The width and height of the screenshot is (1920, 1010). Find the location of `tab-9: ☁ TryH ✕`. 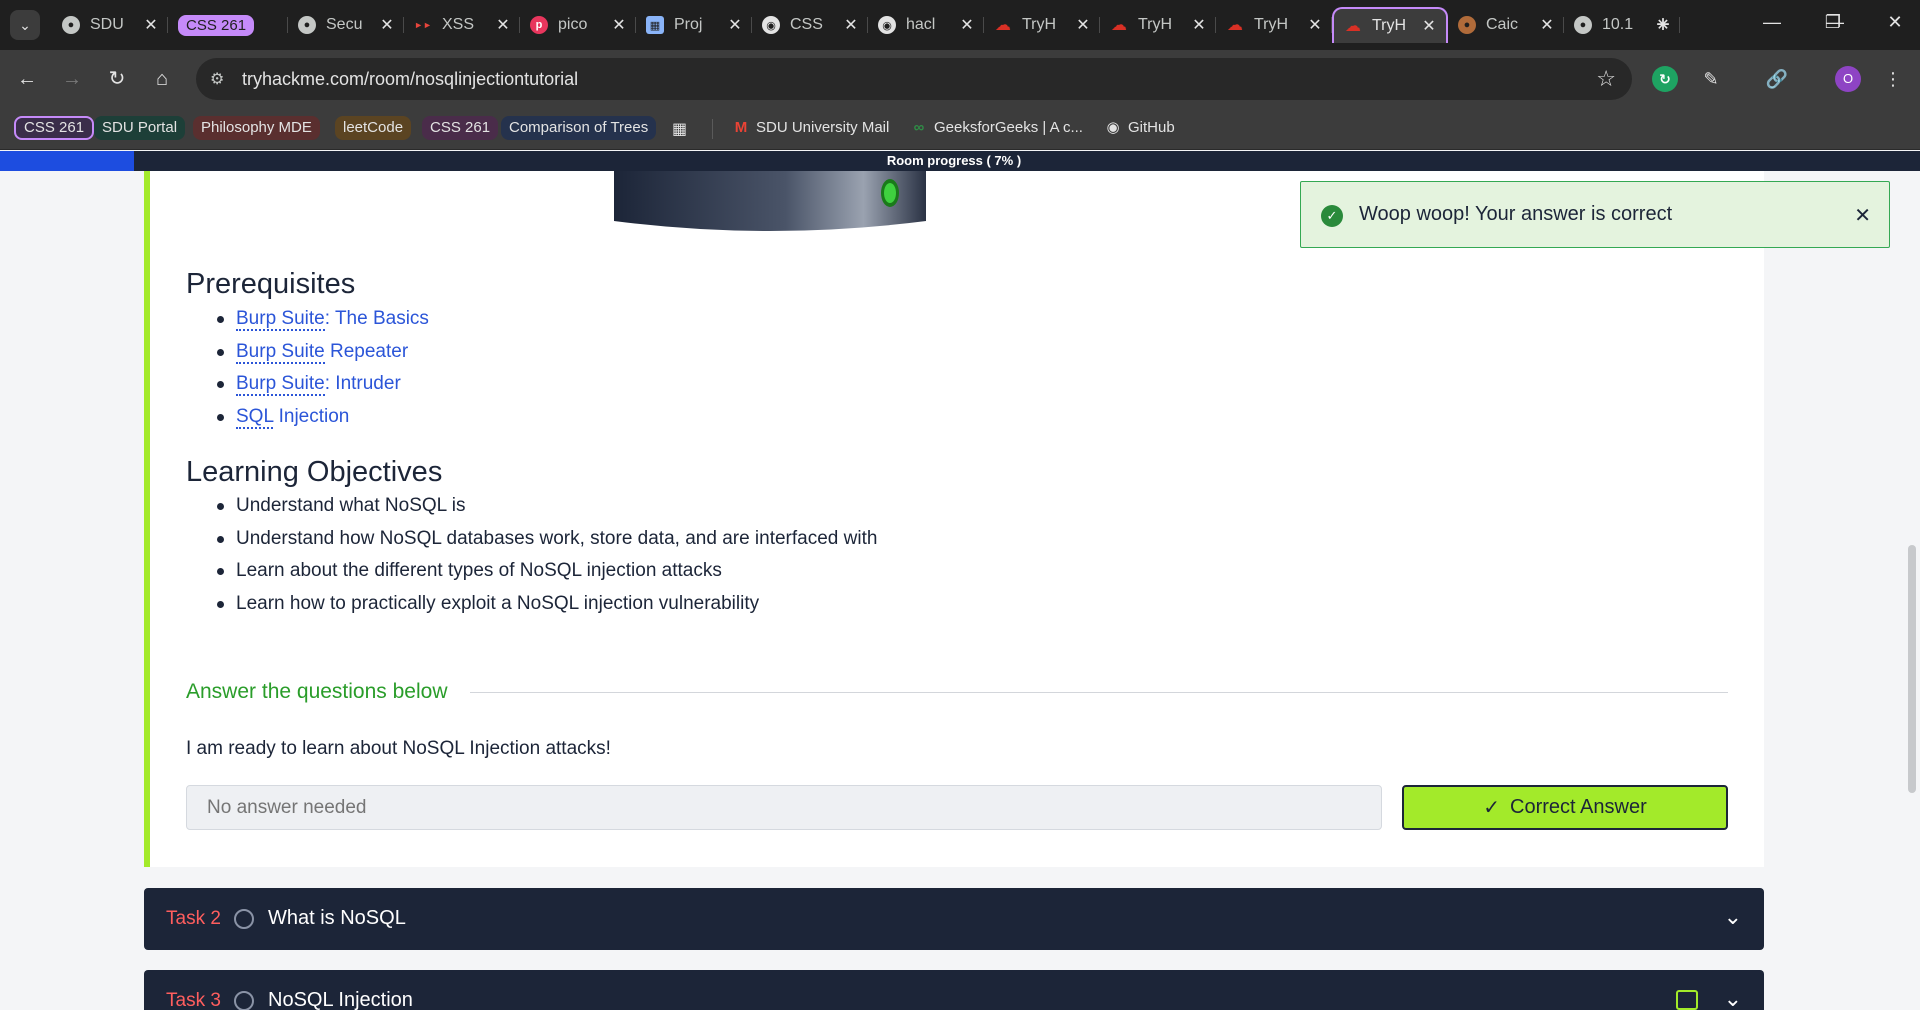

tab-9: ☁ TryH ✕ is located at coordinates (1158, 25).